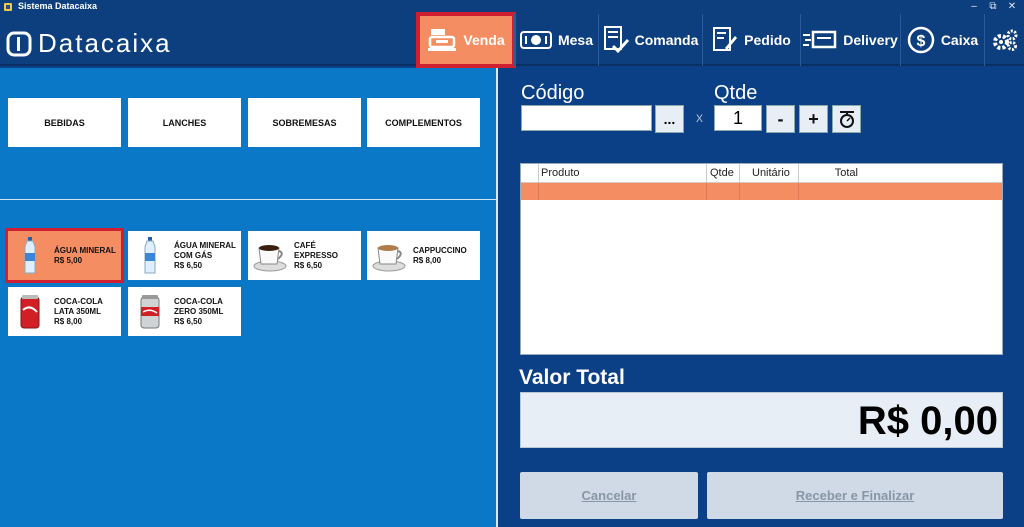 This screenshot has width=1024, height=527. I want to click on col-qtde: Qtde, so click(723, 173).